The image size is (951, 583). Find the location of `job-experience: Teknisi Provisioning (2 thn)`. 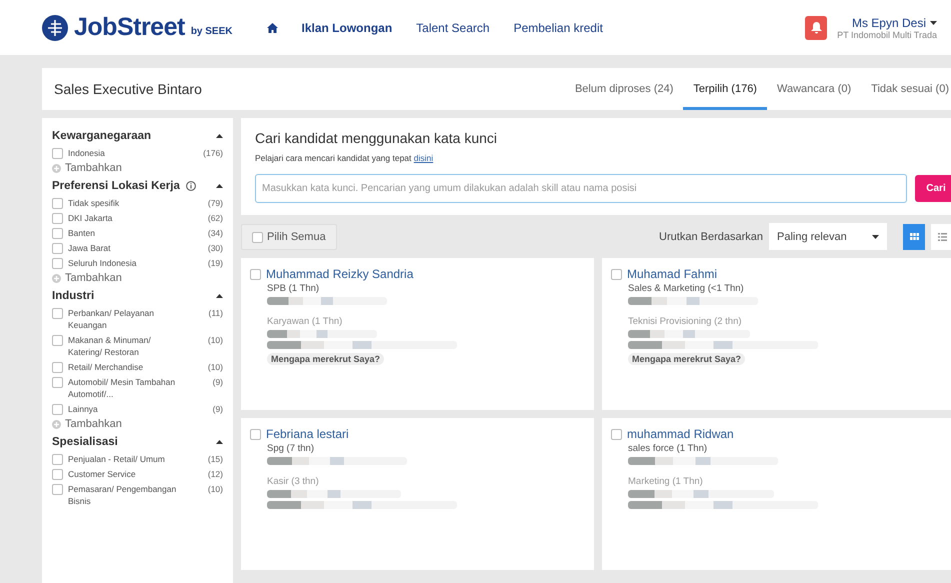

job-experience: Teknisi Provisioning (2 thn) is located at coordinates (685, 321).